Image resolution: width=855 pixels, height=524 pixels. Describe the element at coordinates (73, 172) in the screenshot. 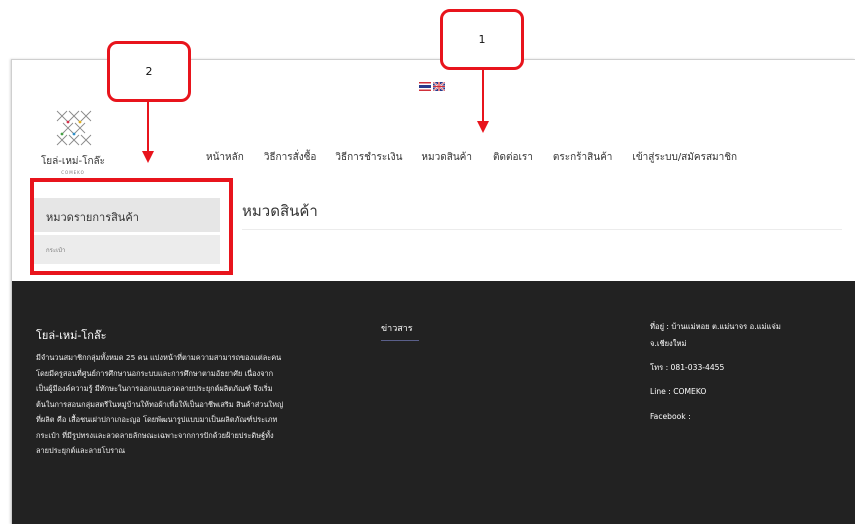

I see `logo-subtitle: COMEKO` at that location.